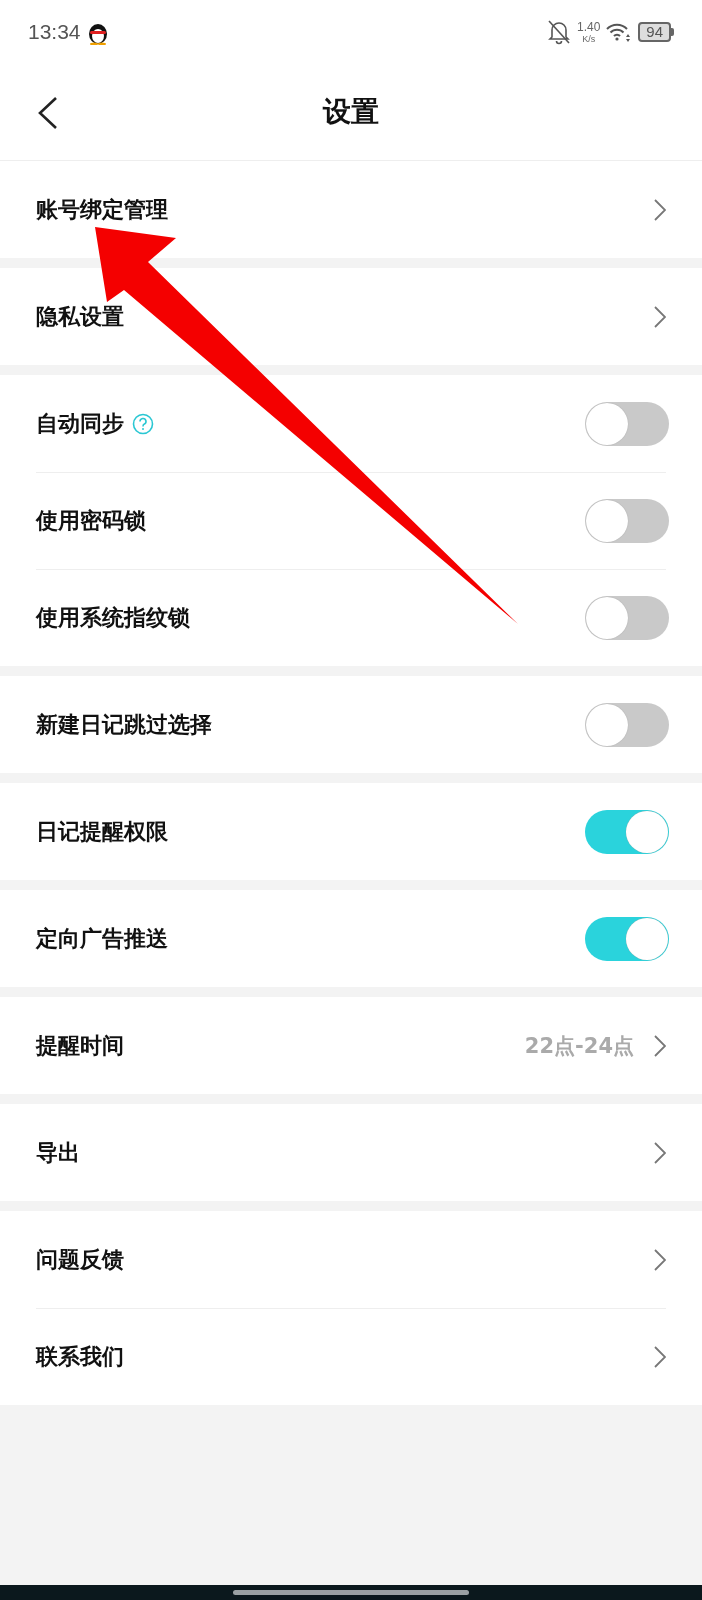 Image resolution: width=702 pixels, height=1600 pixels. I want to click on row-label: 自动同步, so click(80, 423).